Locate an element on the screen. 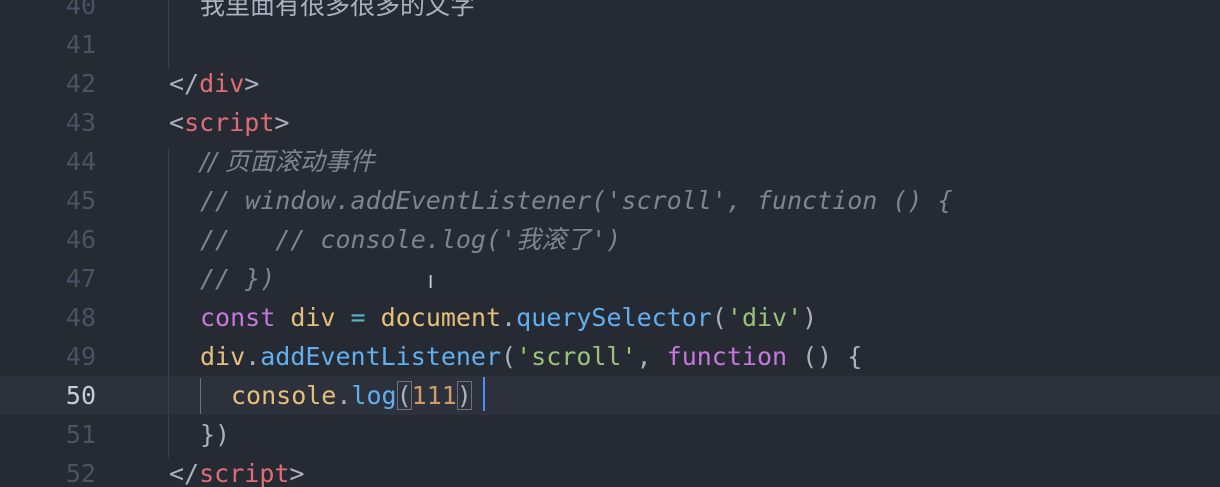 This screenshot has height=487, width=1220. code-line: 43 <script> is located at coordinates (610, 122).